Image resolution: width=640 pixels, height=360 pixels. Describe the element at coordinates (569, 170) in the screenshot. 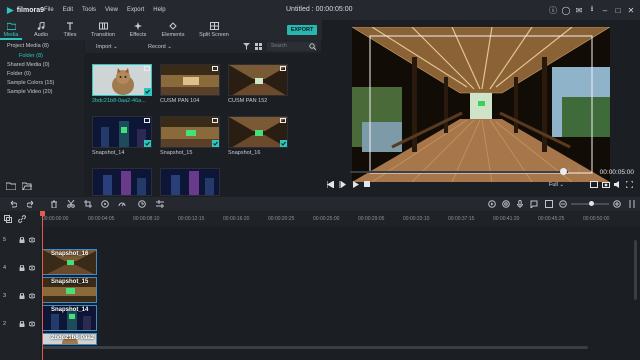

I see `mark-in-icon: {` at that location.